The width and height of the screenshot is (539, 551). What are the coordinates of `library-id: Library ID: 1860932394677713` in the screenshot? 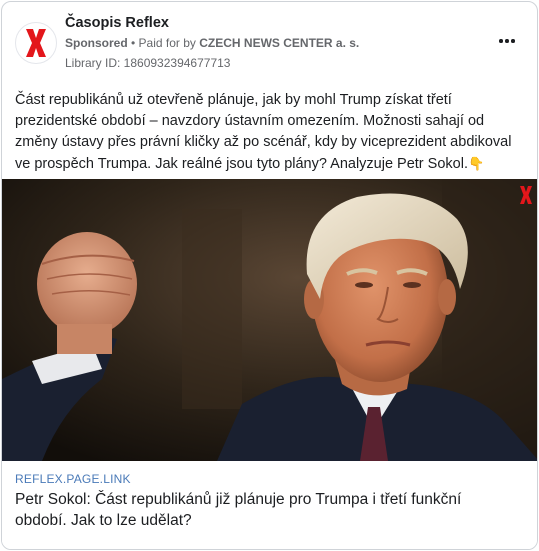 It's located at (148, 63).